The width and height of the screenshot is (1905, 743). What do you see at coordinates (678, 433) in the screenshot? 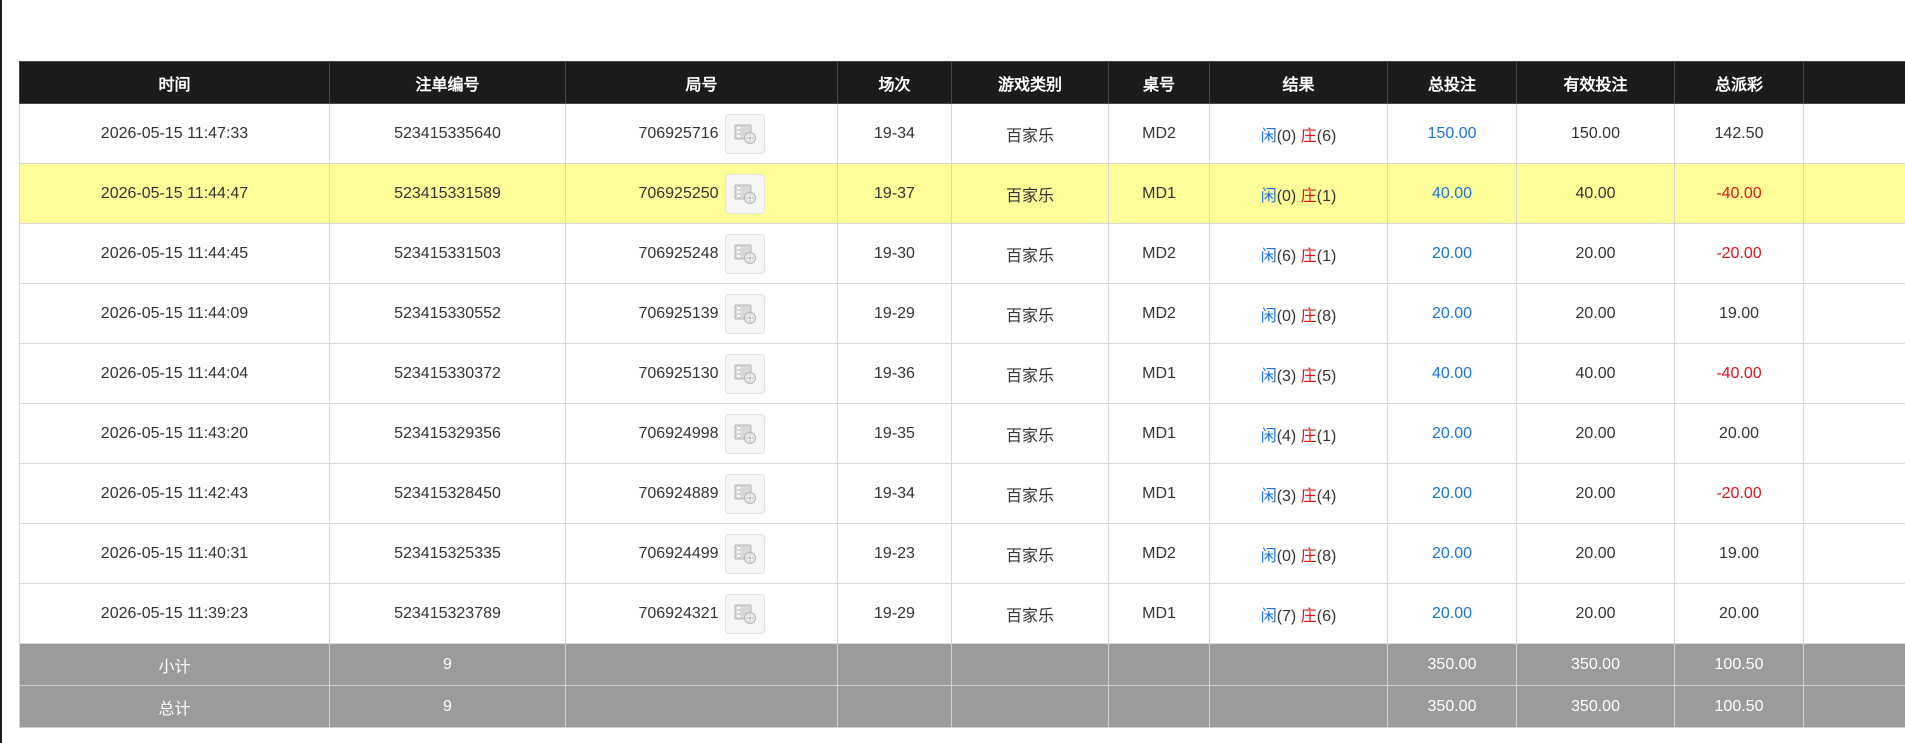
I see `round-number: 706924998` at bounding box center [678, 433].